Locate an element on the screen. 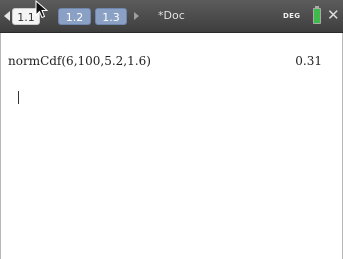 This screenshot has width=343, height=259. tab-1-2: 1.2 is located at coordinates (74, 16).